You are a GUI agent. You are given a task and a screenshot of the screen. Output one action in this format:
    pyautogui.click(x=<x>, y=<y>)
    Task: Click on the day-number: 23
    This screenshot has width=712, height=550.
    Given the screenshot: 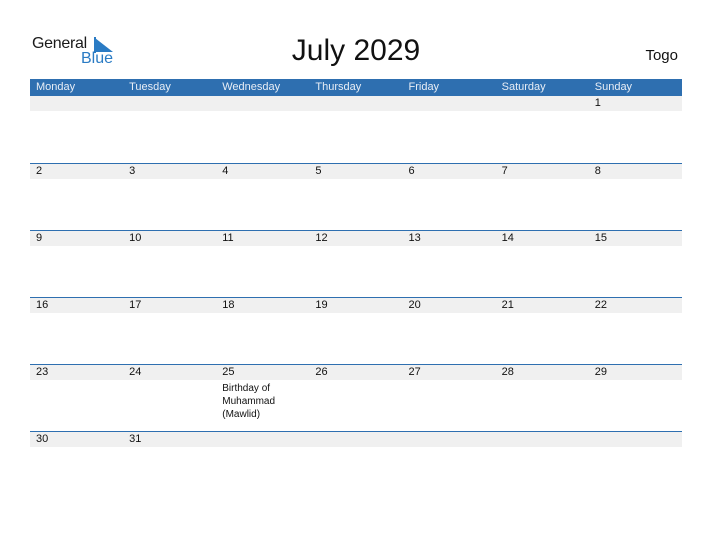 What is the action you would take?
    pyautogui.click(x=42, y=372)
    